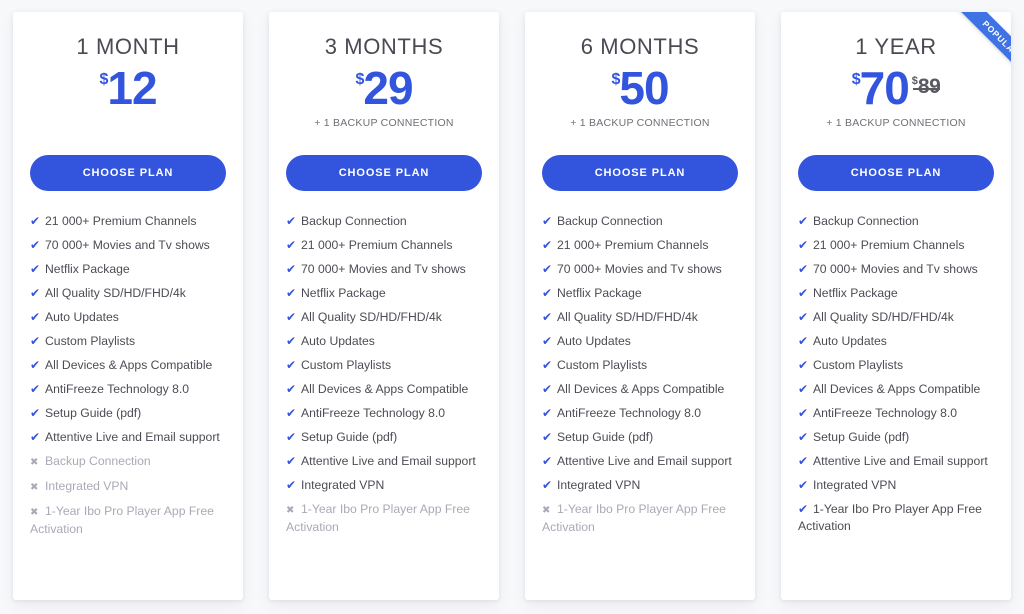 This screenshot has height=614, width=1024. I want to click on feature-item: ✖ Integrated VPN, so click(128, 487).